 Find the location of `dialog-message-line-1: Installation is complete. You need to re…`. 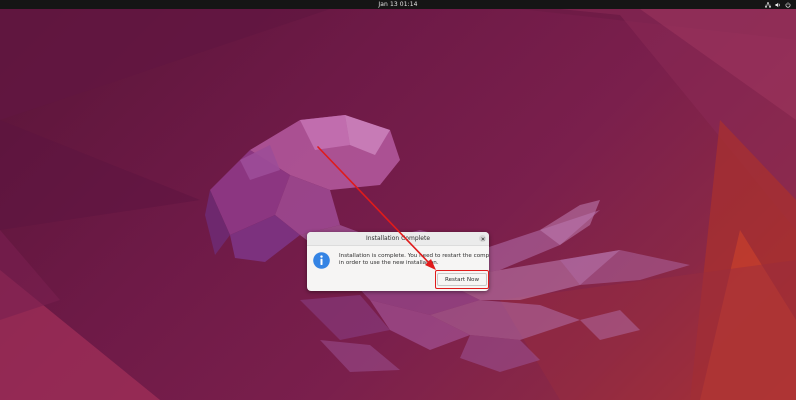

dialog-message-line-1: Installation is complete. You need to re… is located at coordinates (414, 256).